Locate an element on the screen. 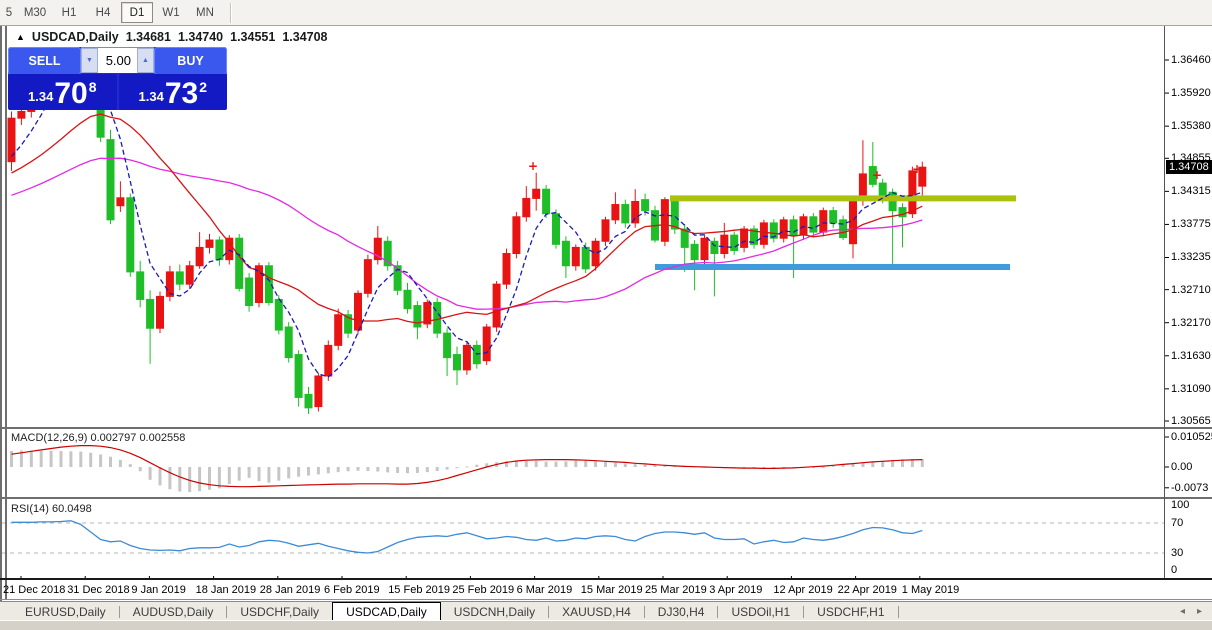 The width and height of the screenshot is (1212, 630). date-tick-label: 9 Jan 2019 is located at coordinates (158, 590).